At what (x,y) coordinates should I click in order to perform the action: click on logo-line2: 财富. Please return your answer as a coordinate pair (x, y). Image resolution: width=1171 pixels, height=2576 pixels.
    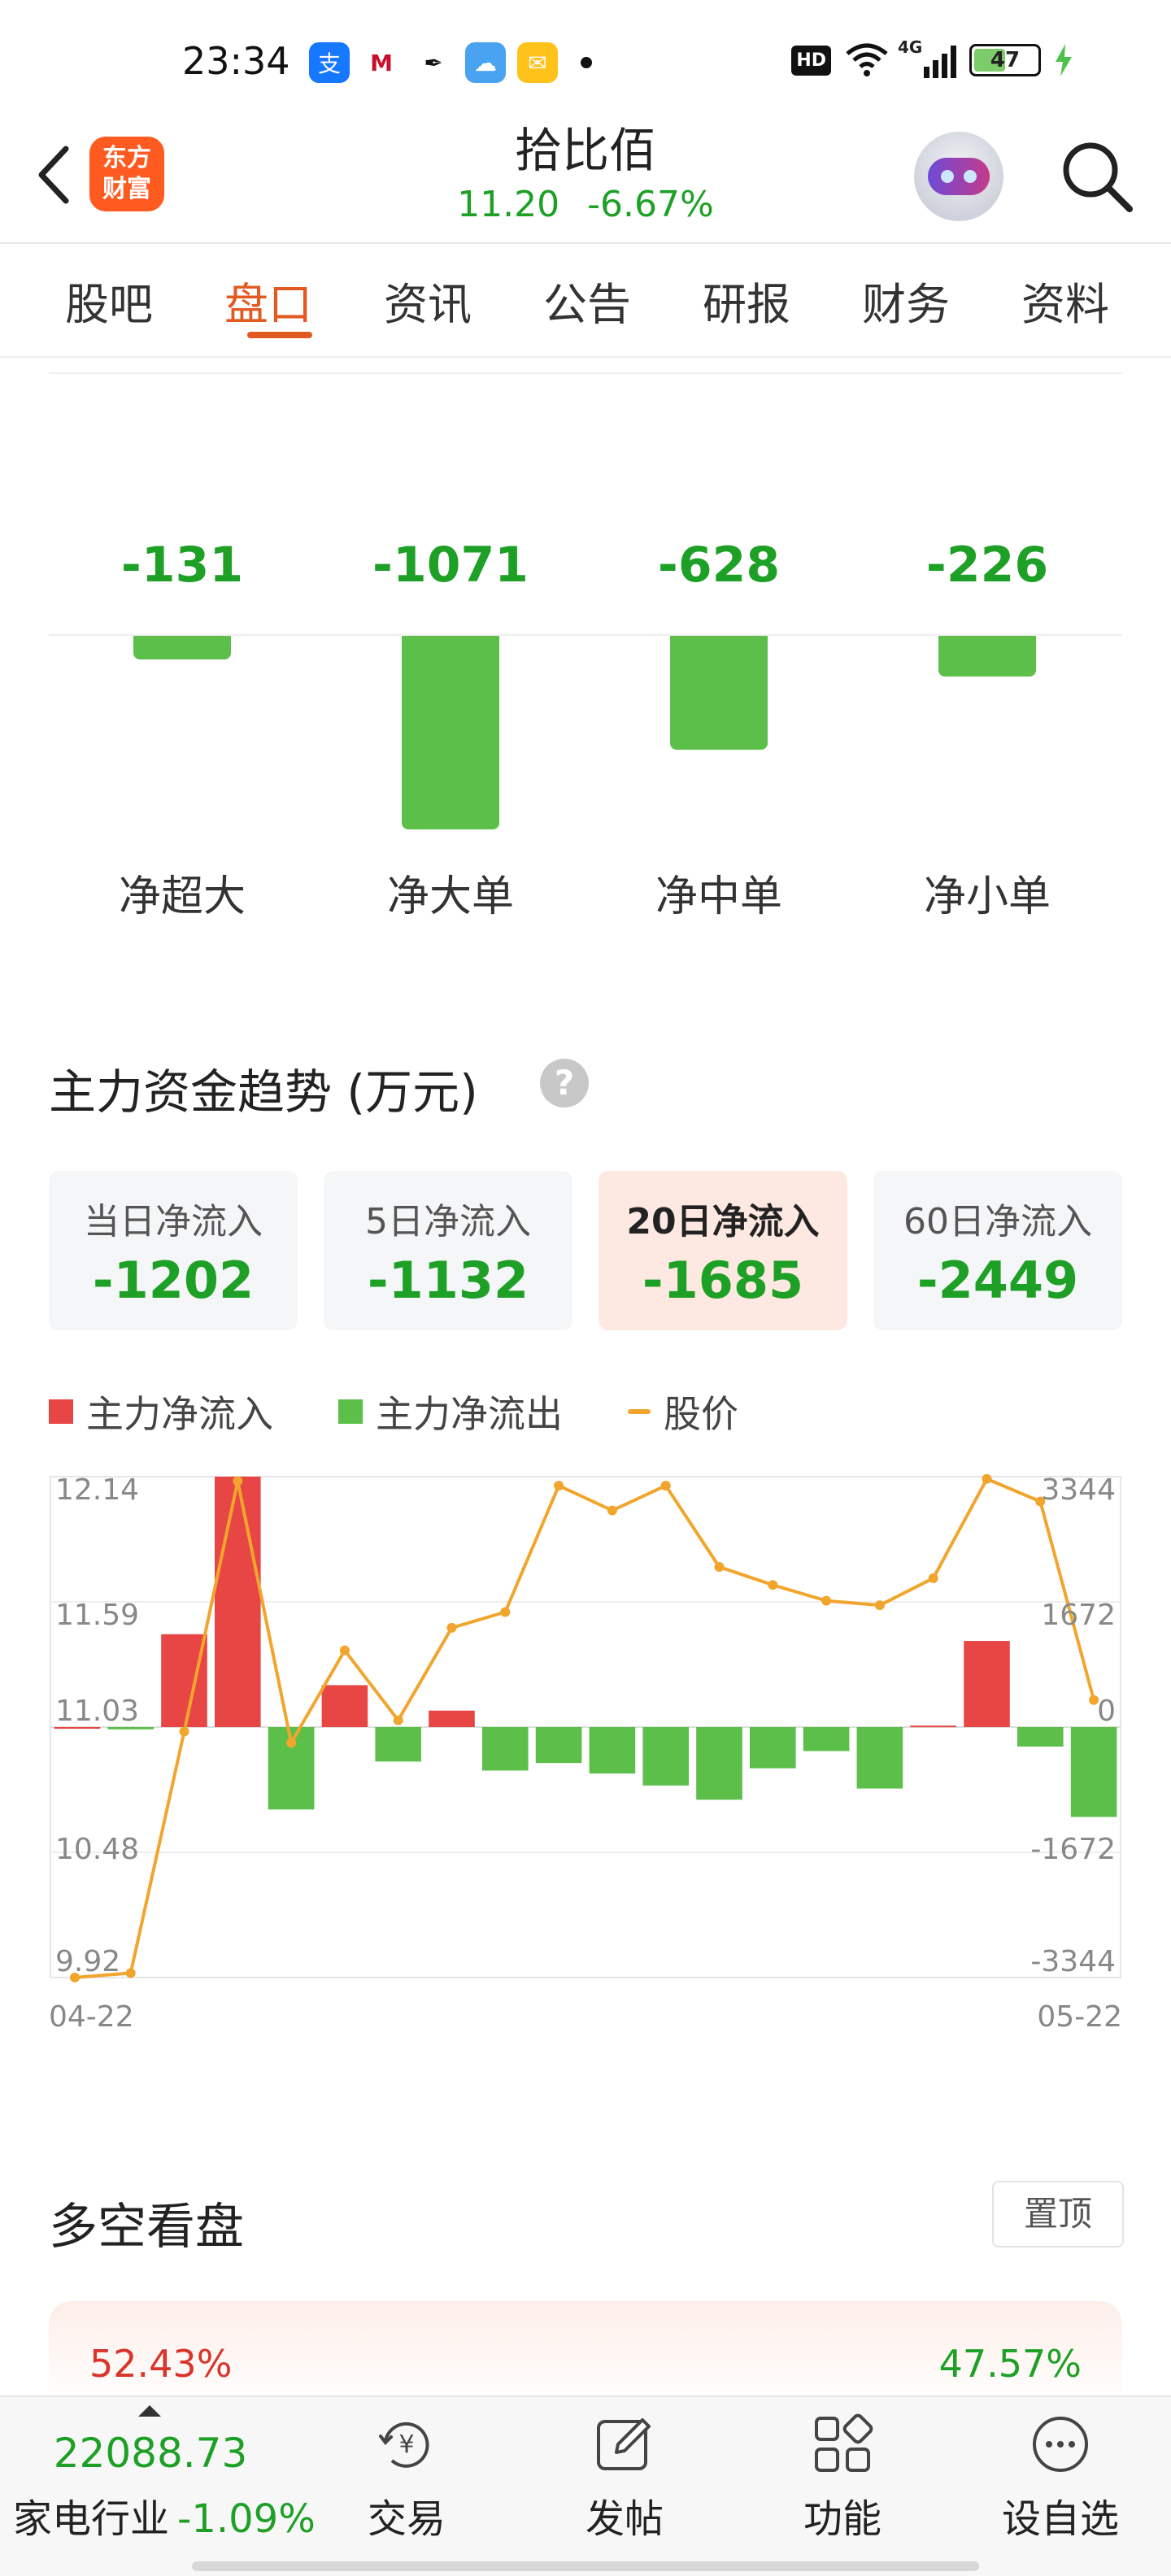
    Looking at the image, I should click on (127, 189).